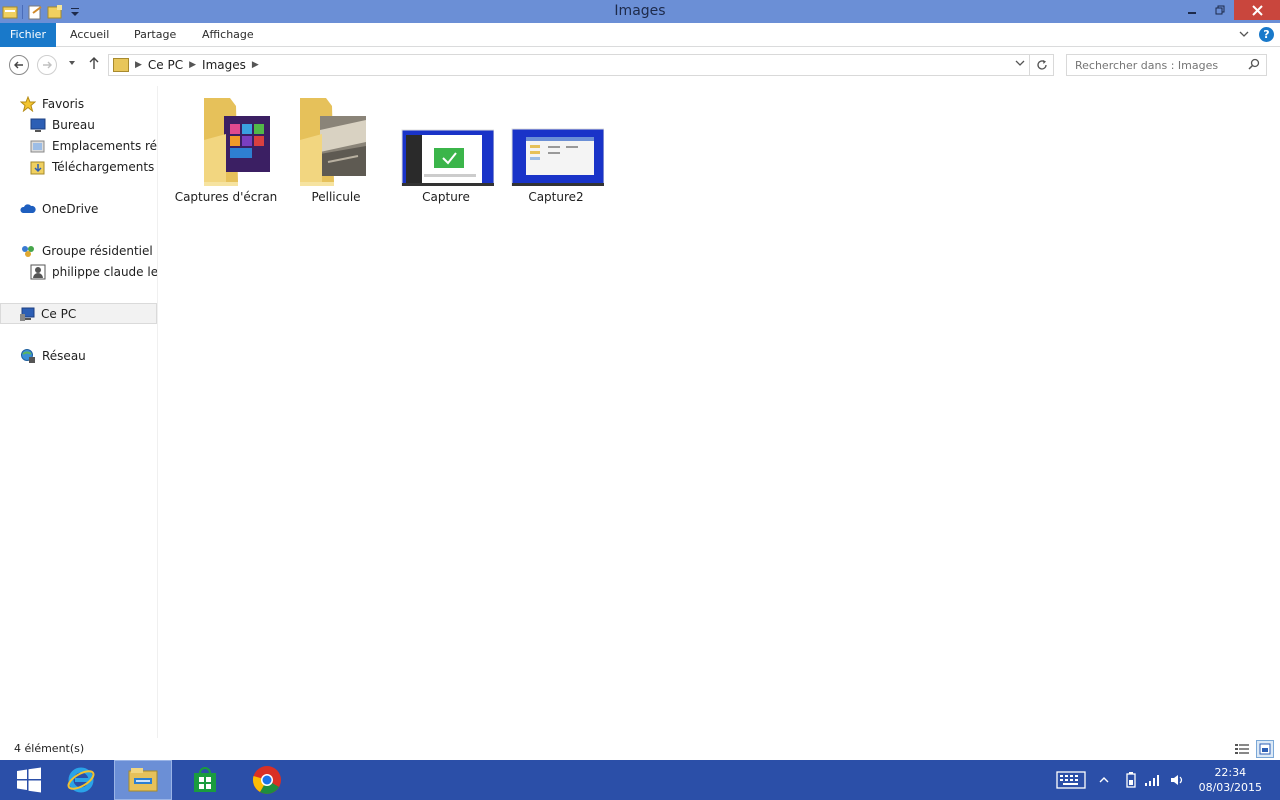 This screenshot has height=800, width=1280. Describe the element at coordinates (1152, 65) in the screenshot. I see `search-input` at that location.